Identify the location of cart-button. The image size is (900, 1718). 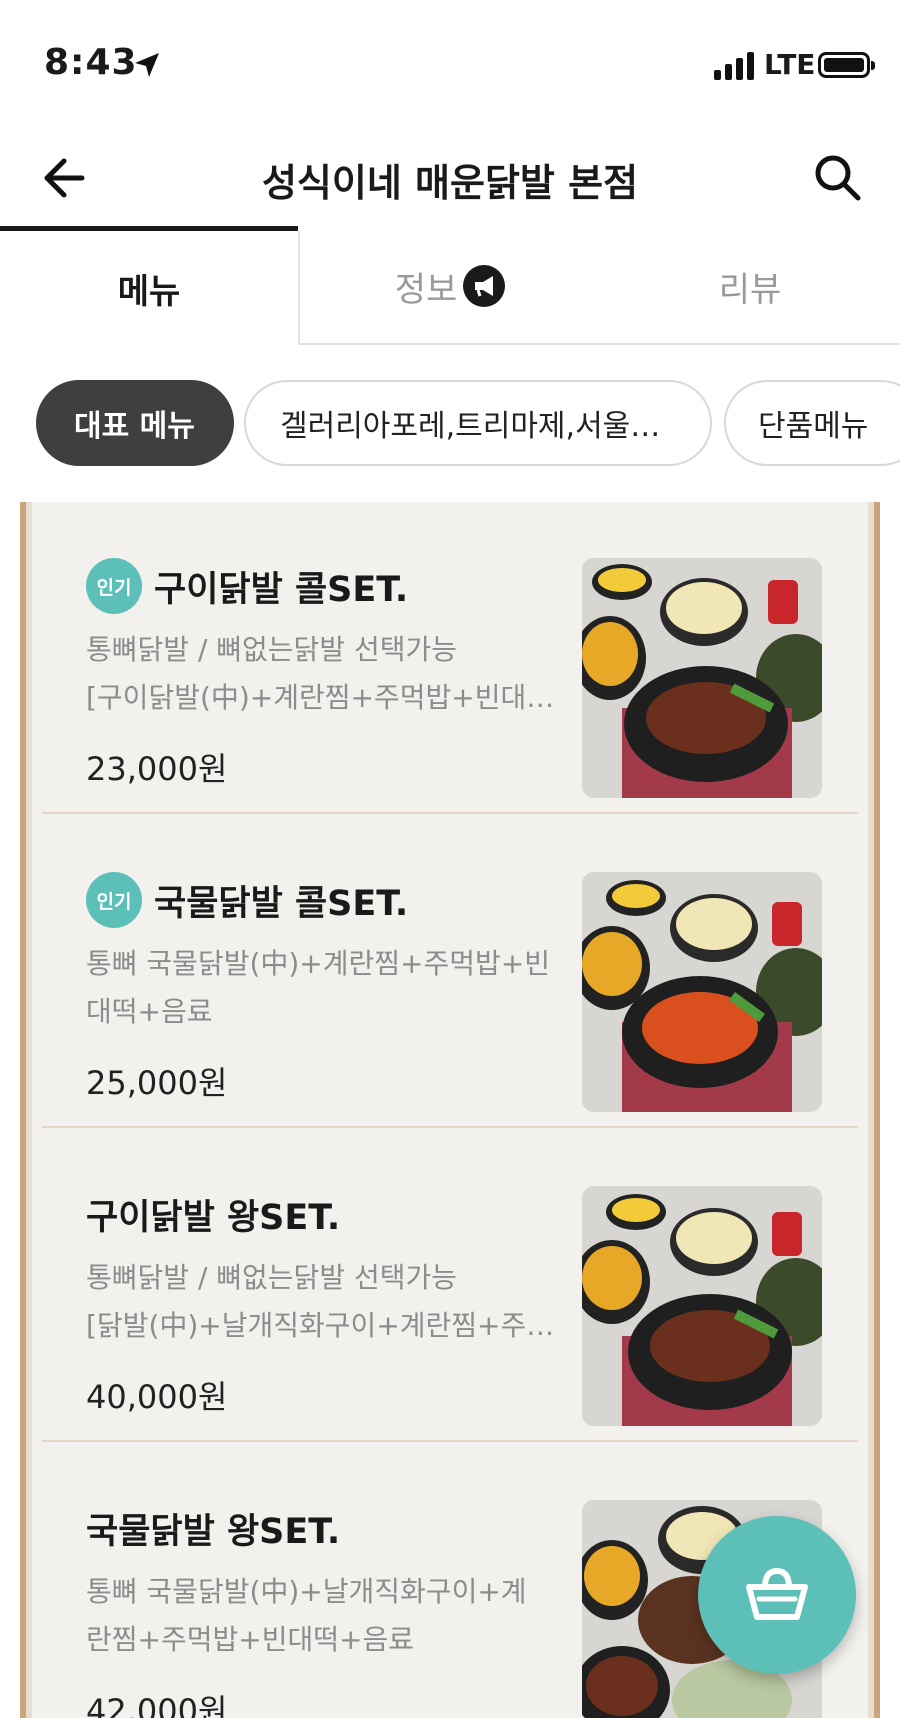
(777, 1595).